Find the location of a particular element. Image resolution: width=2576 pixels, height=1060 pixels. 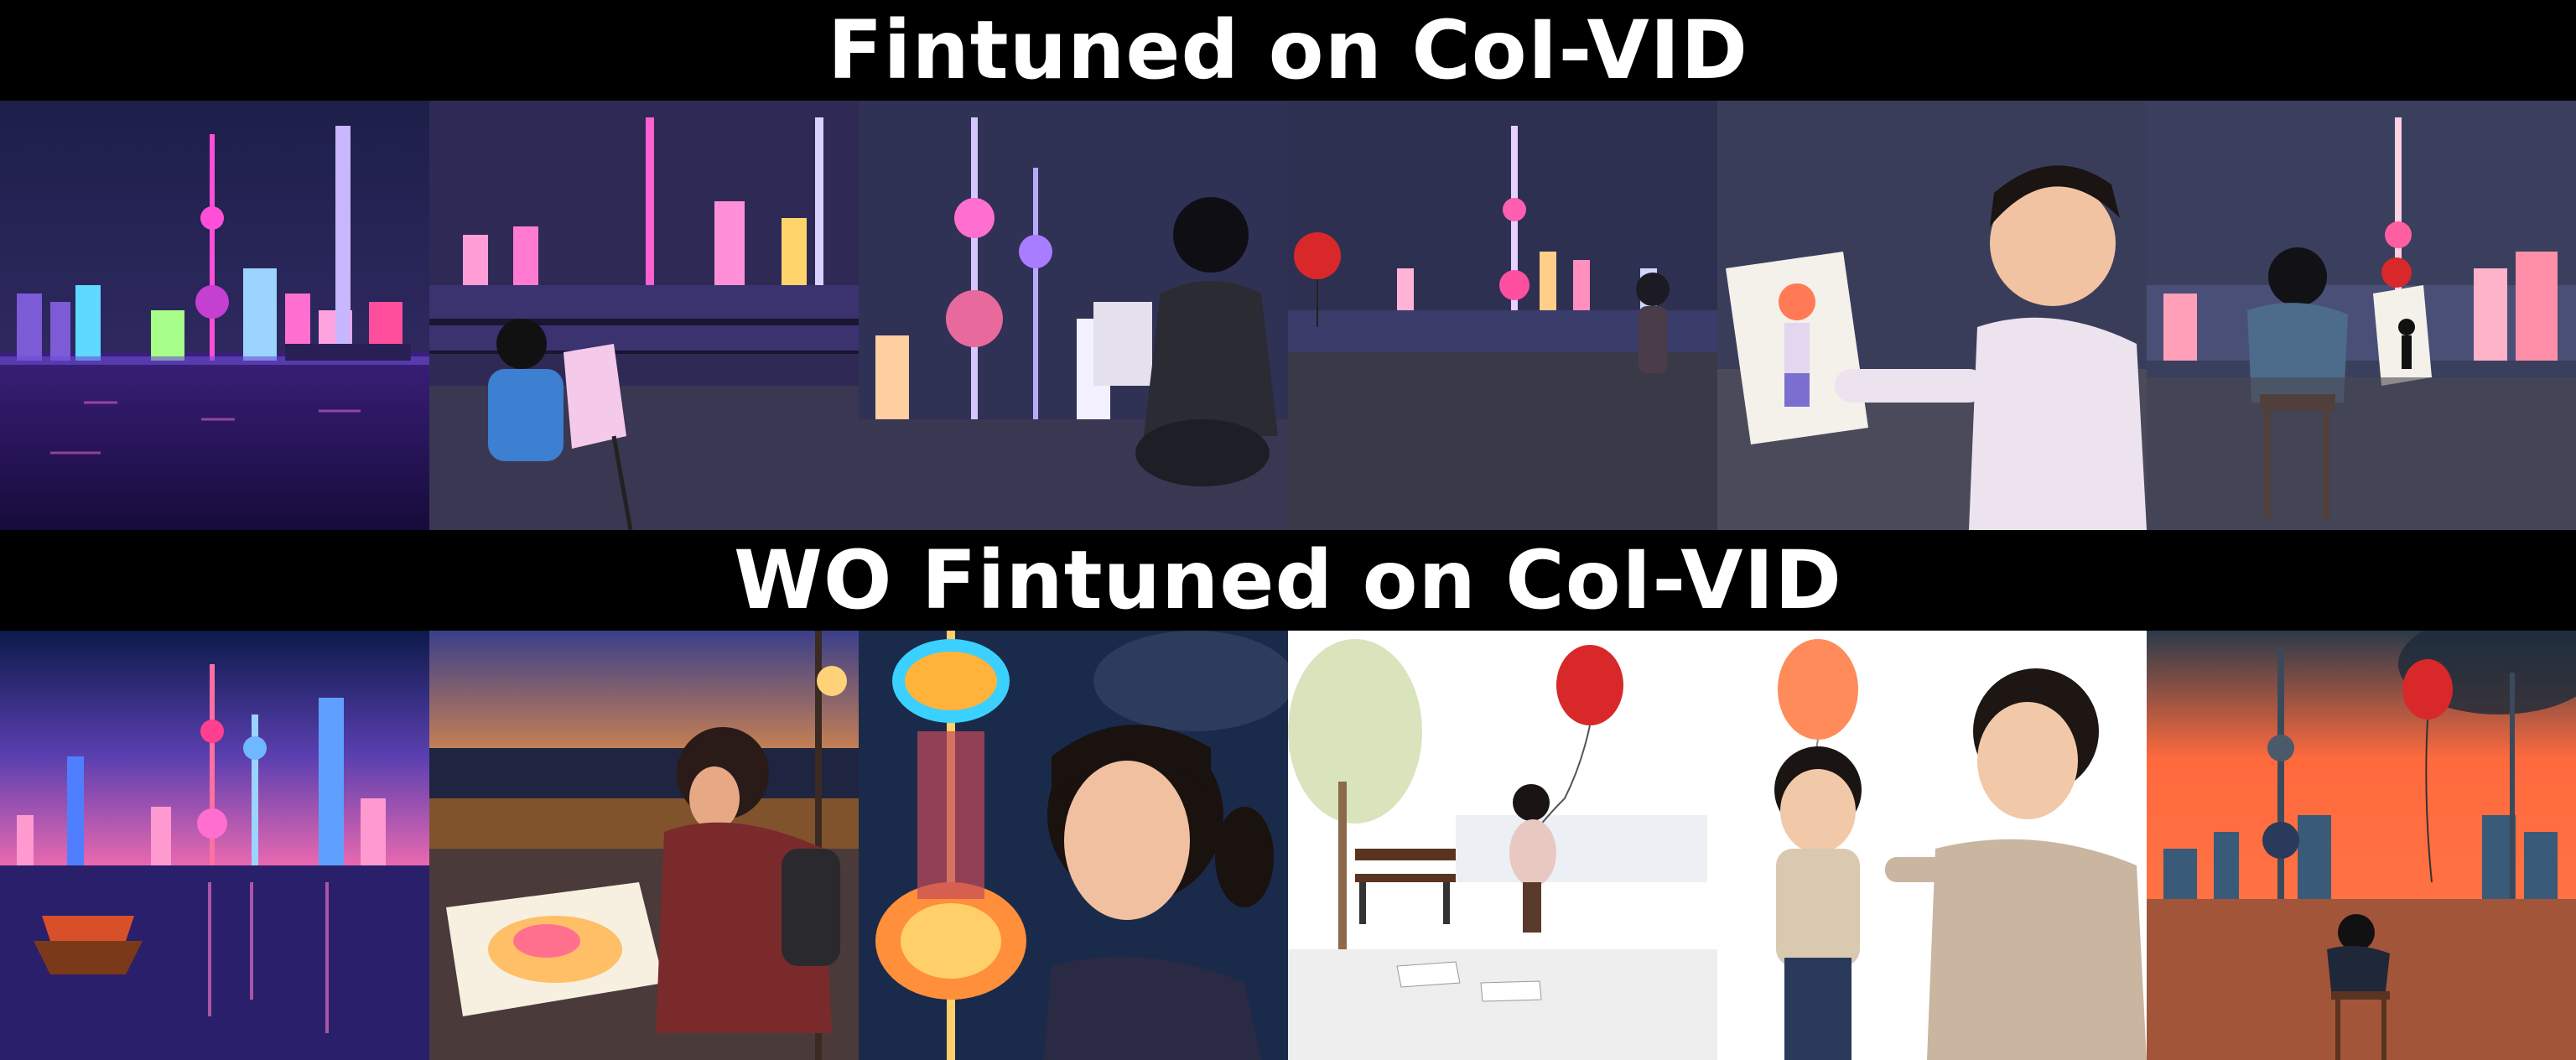

title-bottom: WO Fintuned on CoI-VID is located at coordinates (1288, 580).